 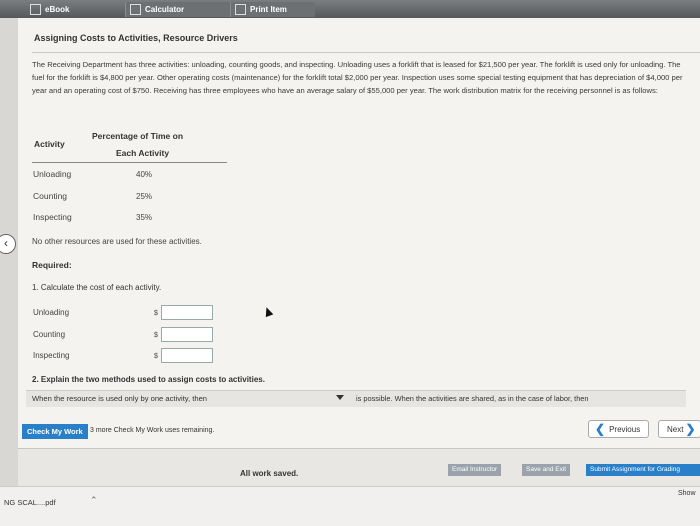 What do you see at coordinates (129, 162) in the screenshot?
I see `table-divider` at bounding box center [129, 162].